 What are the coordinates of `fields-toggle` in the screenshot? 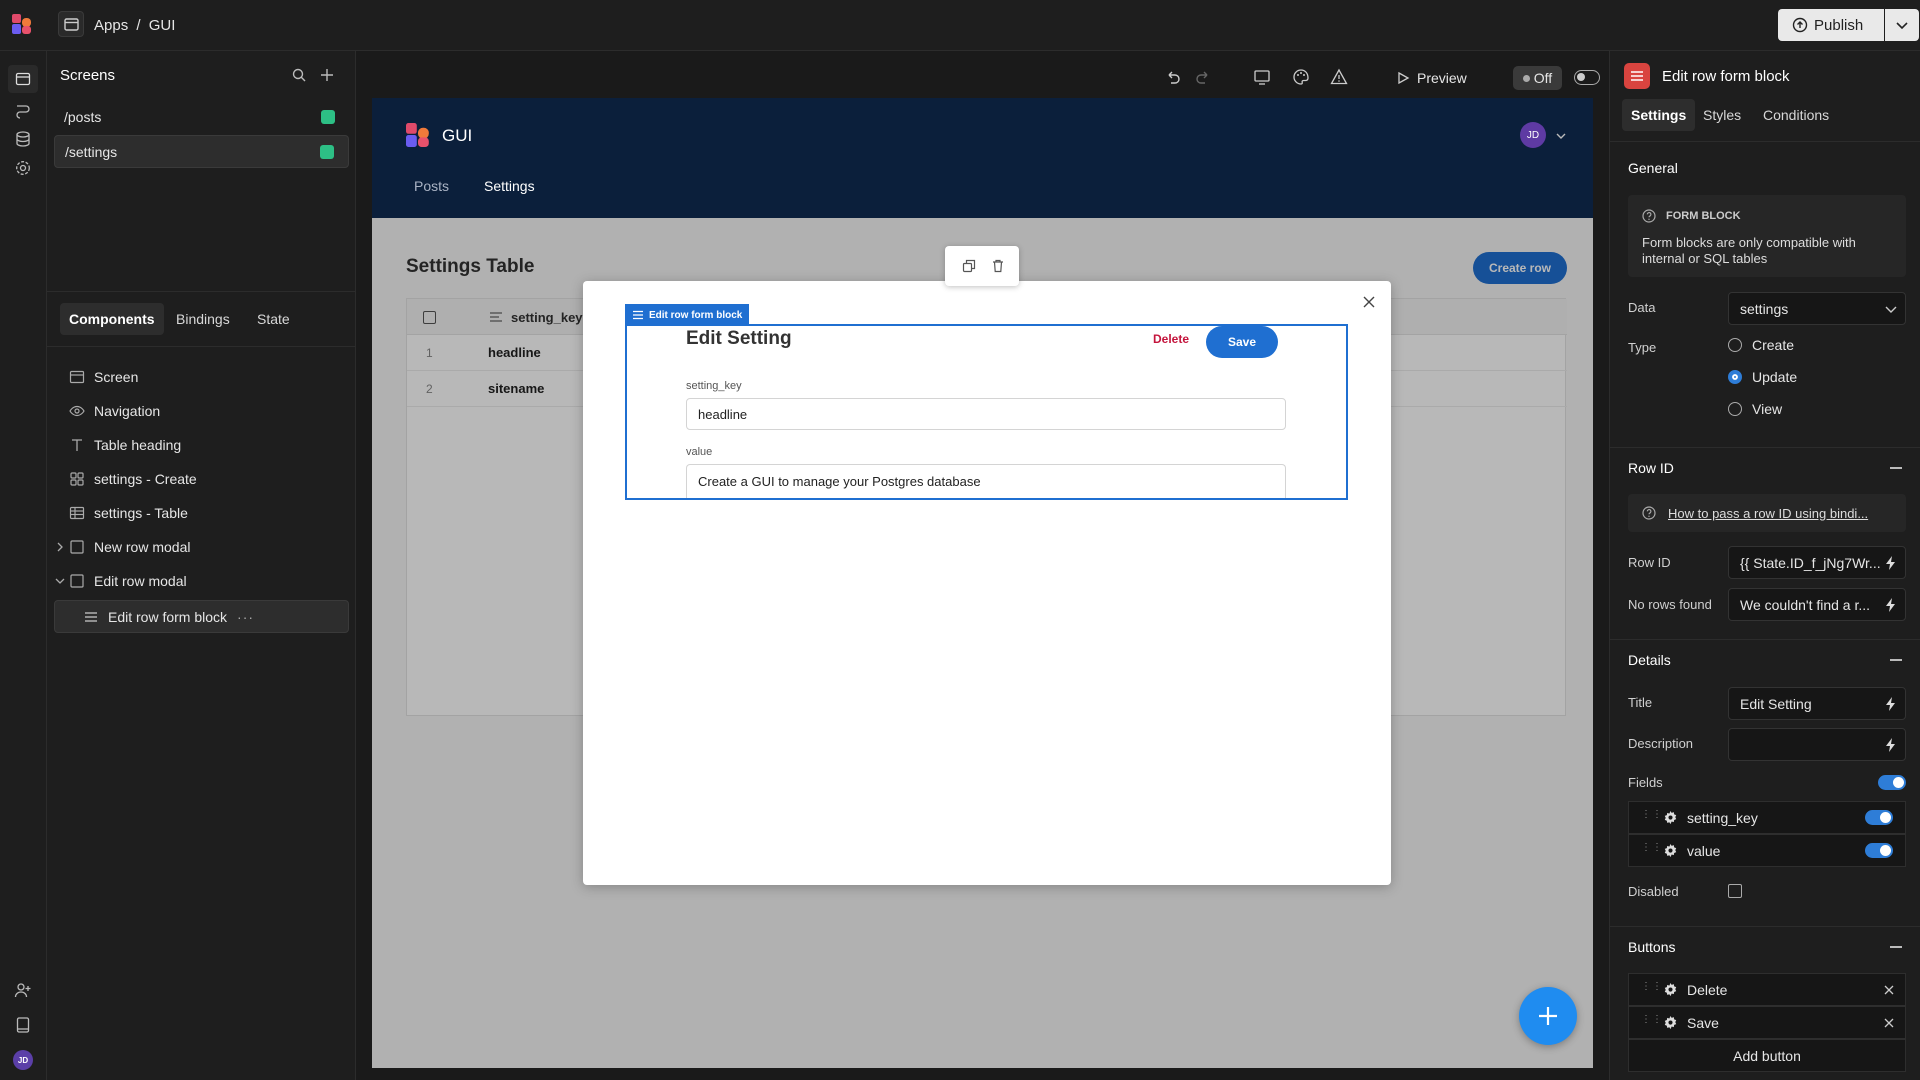 It's located at (1892, 782).